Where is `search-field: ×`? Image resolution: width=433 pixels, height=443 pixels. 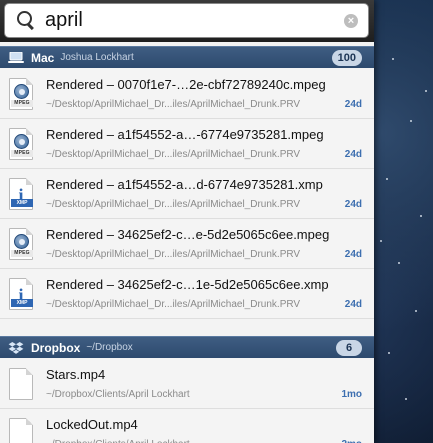
search-field: × is located at coordinates (186, 20).